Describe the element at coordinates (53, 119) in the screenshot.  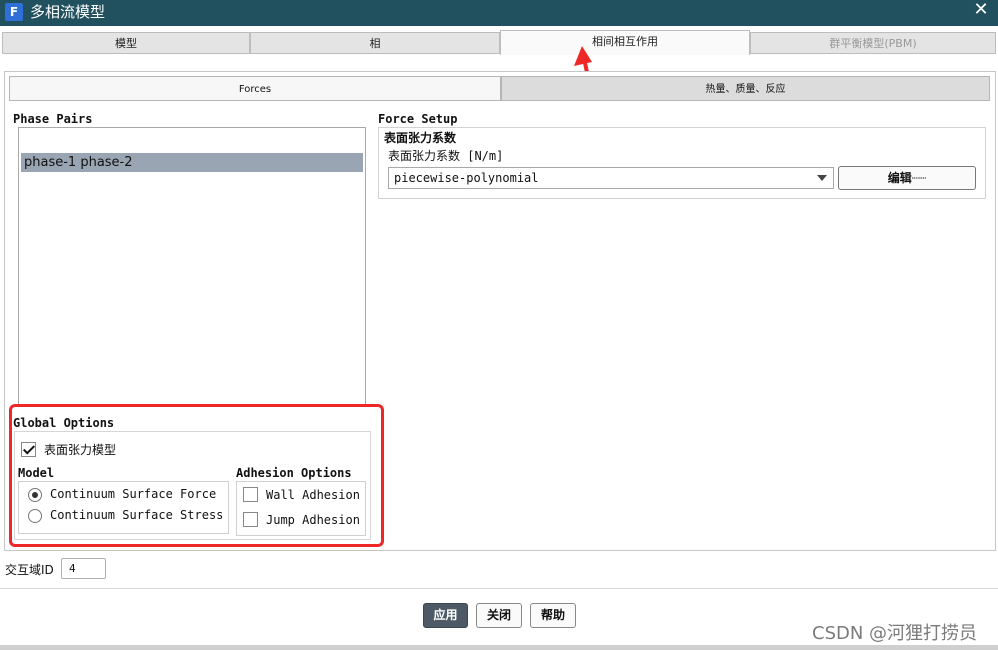
I see `phase-pairs-title: Phase Pairs` at that location.